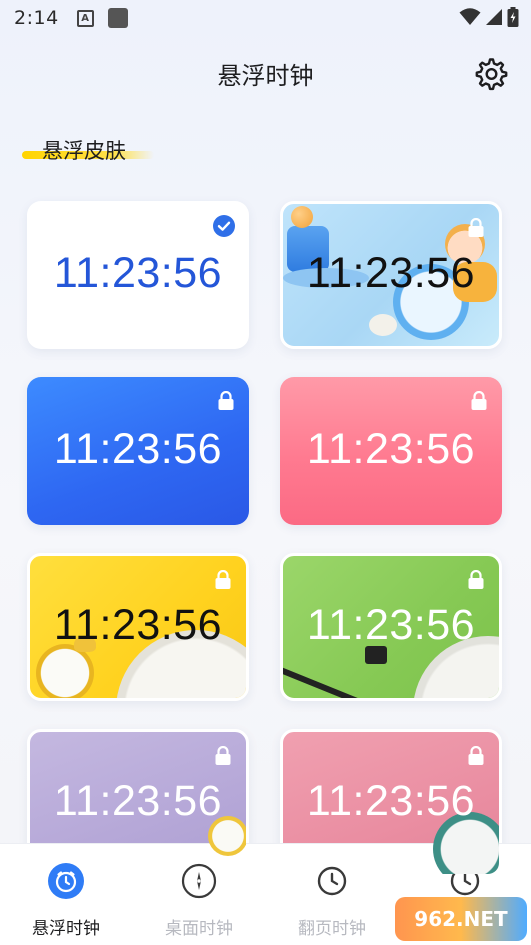 This screenshot has height=945, width=531. I want to click on nav-tab-flip-clock: 翻页时钟, so click(332, 894).